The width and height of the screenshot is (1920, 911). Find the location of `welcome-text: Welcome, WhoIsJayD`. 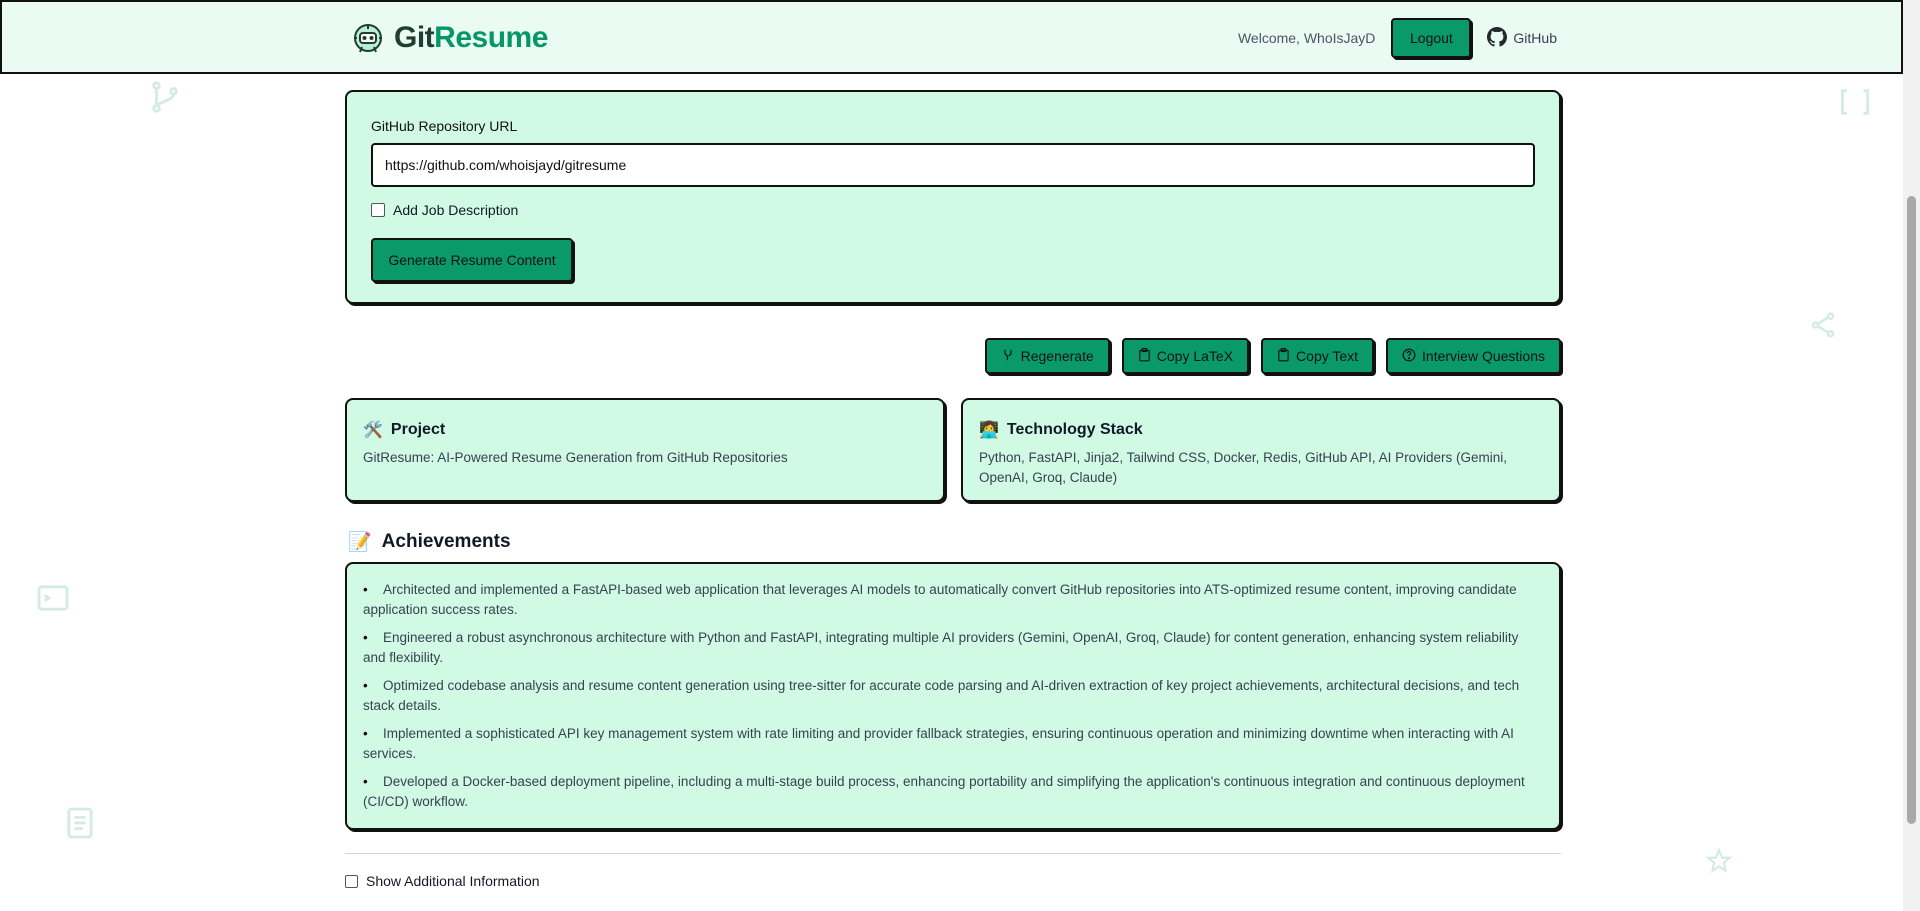

welcome-text: Welcome, WhoIsJayD is located at coordinates (1306, 38).